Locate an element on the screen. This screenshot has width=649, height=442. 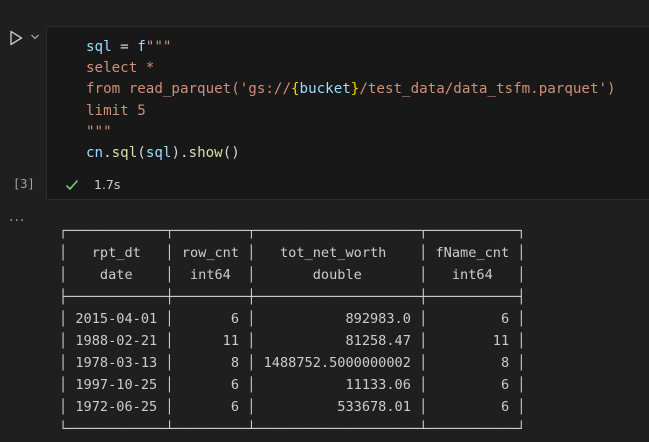
table-row: │ 2015-04-01 │ 6 │ 892983.0 │ 6 │ is located at coordinates (292, 319).